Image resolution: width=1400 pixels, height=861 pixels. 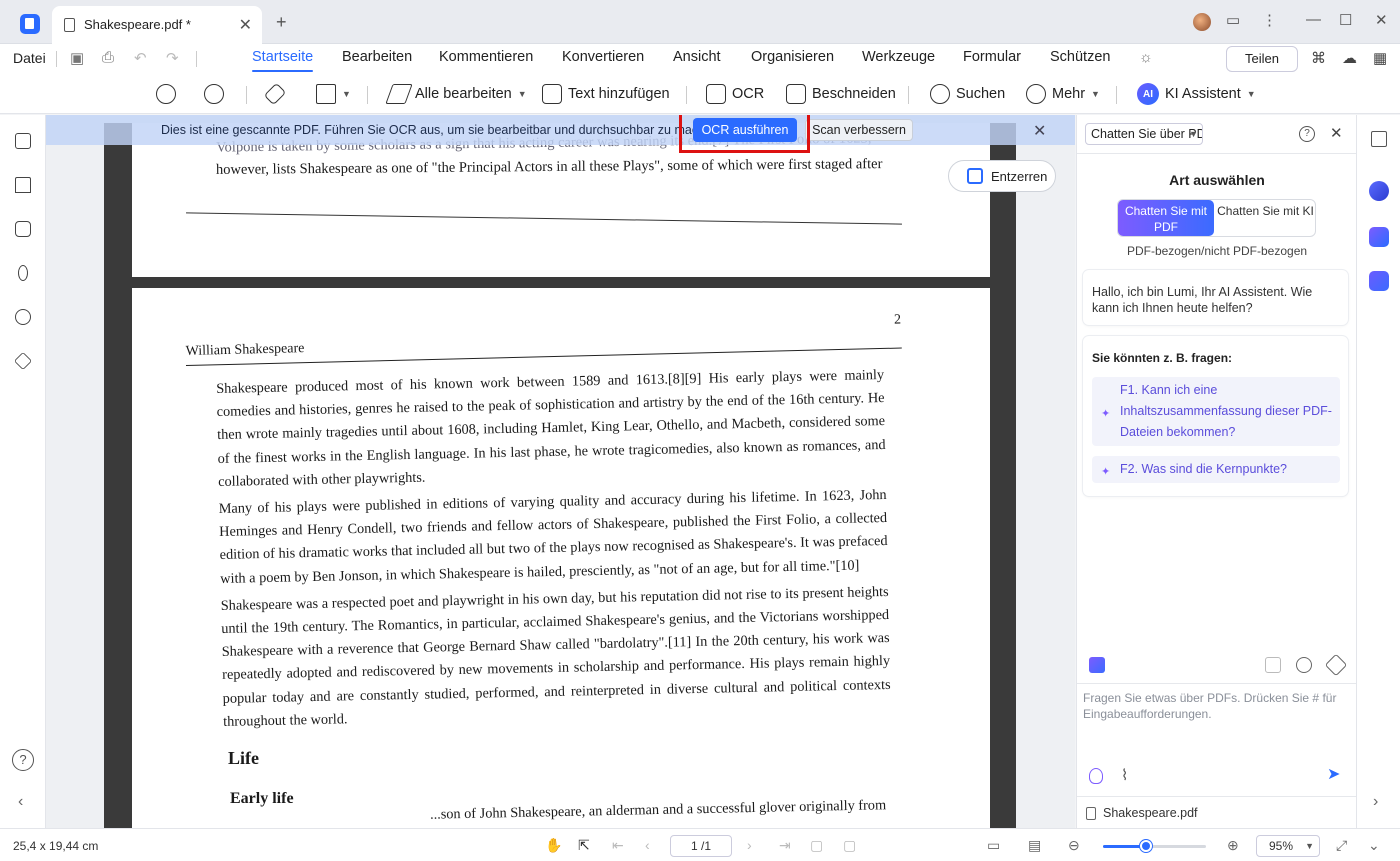 What do you see at coordinates (1166, 218) in the screenshot?
I see `chat-with-pdf-option: Chatten Sie mit PDF` at bounding box center [1166, 218].